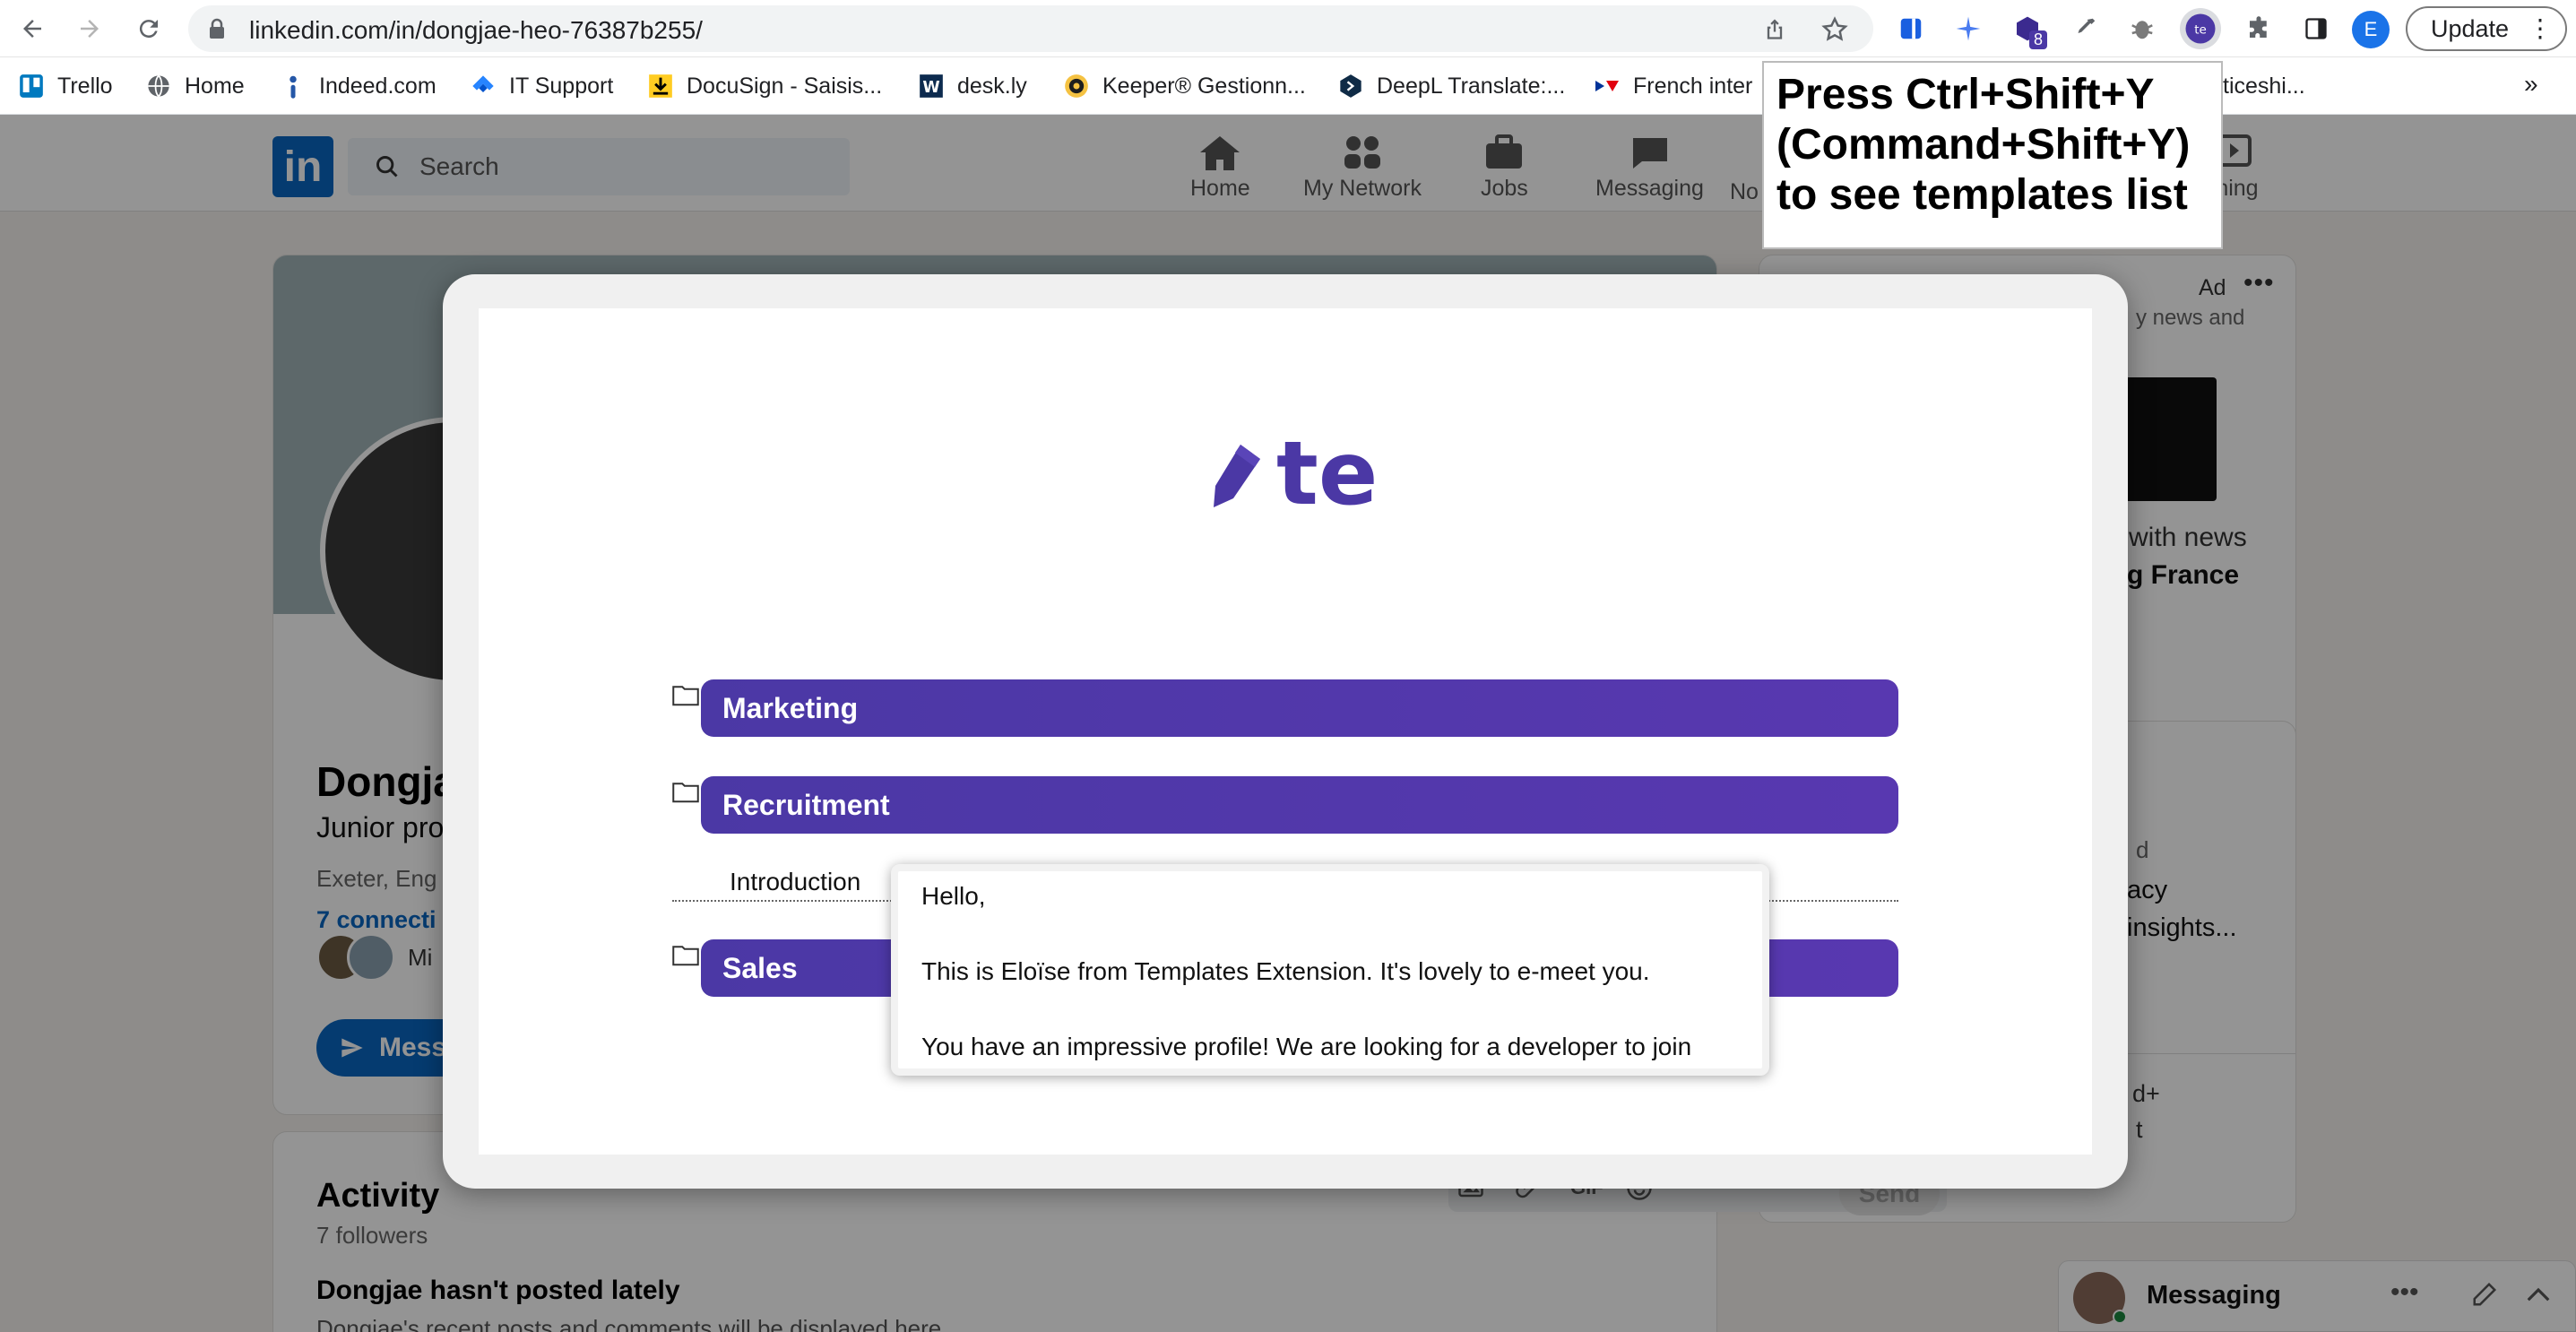 The width and height of the screenshot is (2576, 1332). What do you see at coordinates (561, 86) in the screenshot?
I see `bookmark-label: IT Support` at bounding box center [561, 86].